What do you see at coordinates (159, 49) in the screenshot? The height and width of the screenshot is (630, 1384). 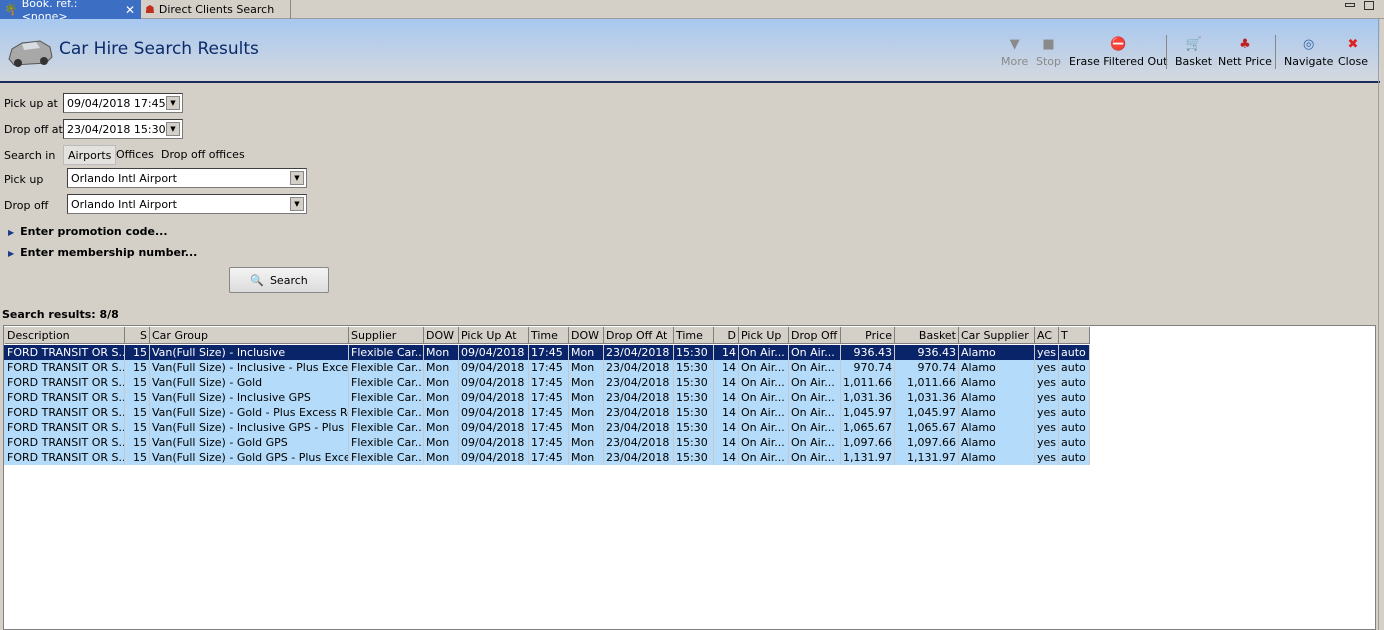 I see `page-title: Car Hire Search Results` at bounding box center [159, 49].